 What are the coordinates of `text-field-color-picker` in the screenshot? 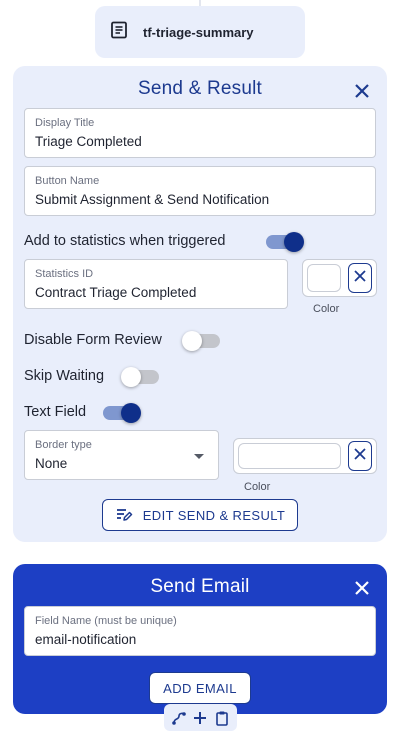 It's located at (305, 456).